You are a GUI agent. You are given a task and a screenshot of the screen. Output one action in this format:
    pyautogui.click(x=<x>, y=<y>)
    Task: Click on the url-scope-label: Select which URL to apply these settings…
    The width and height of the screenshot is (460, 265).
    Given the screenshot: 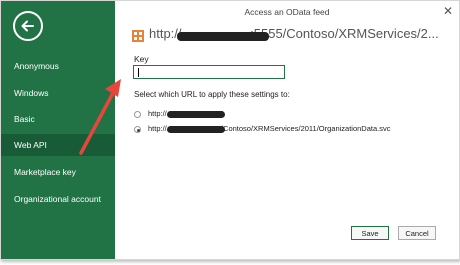 What is the action you would take?
    pyautogui.click(x=212, y=94)
    